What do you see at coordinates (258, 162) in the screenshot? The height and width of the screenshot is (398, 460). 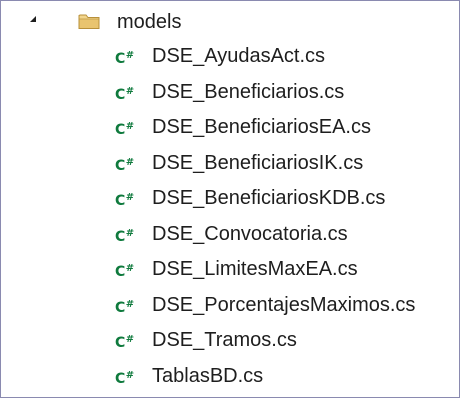 I see `file-name: DSE_BeneficiariosIK.cs` at bounding box center [258, 162].